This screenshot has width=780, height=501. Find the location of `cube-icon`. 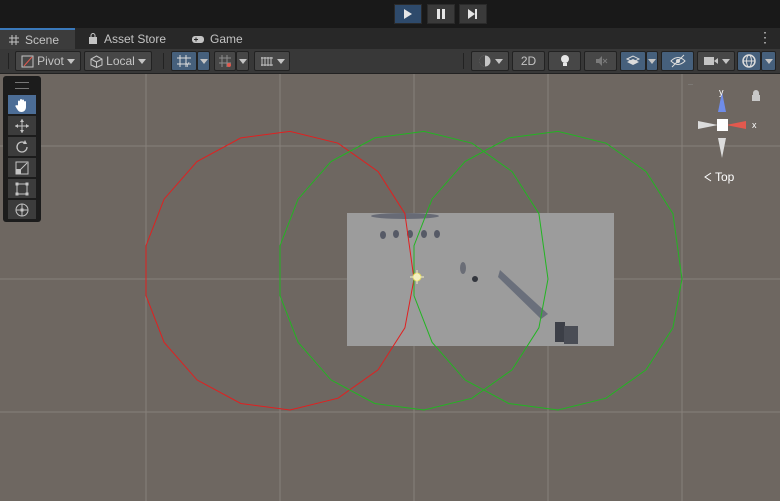

cube-icon is located at coordinates (96, 61).